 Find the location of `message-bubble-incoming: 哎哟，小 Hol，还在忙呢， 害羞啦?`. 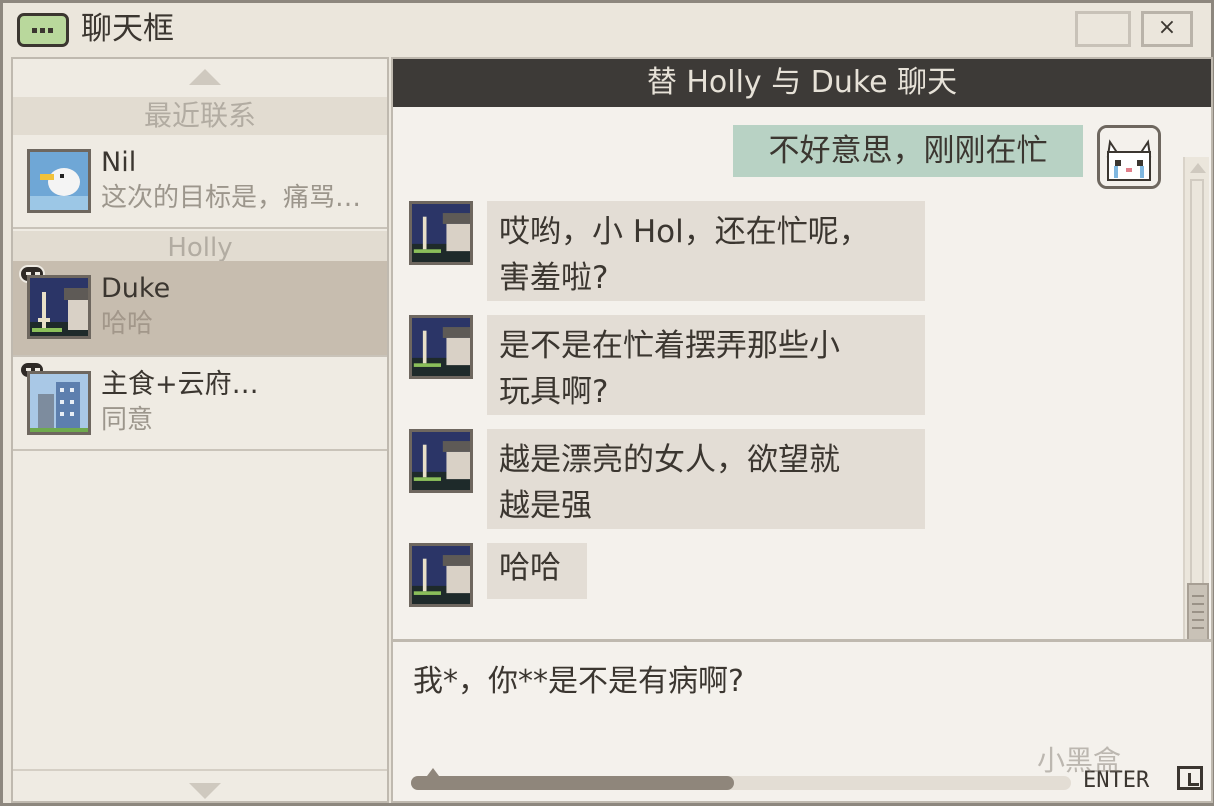

message-bubble-incoming: 哎哟，小 Hol，还在忙呢， 害羞啦? is located at coordinates (706, 251).